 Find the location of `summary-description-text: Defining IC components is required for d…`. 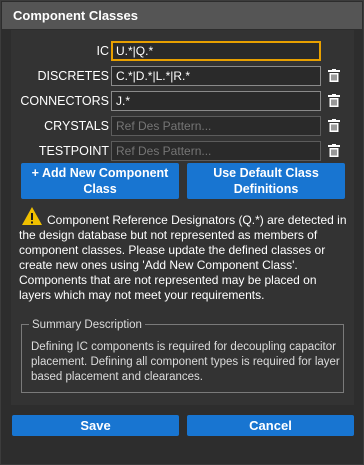

summary-description-text: Defining IC components is required for d… is located at coordinates (185, 362).